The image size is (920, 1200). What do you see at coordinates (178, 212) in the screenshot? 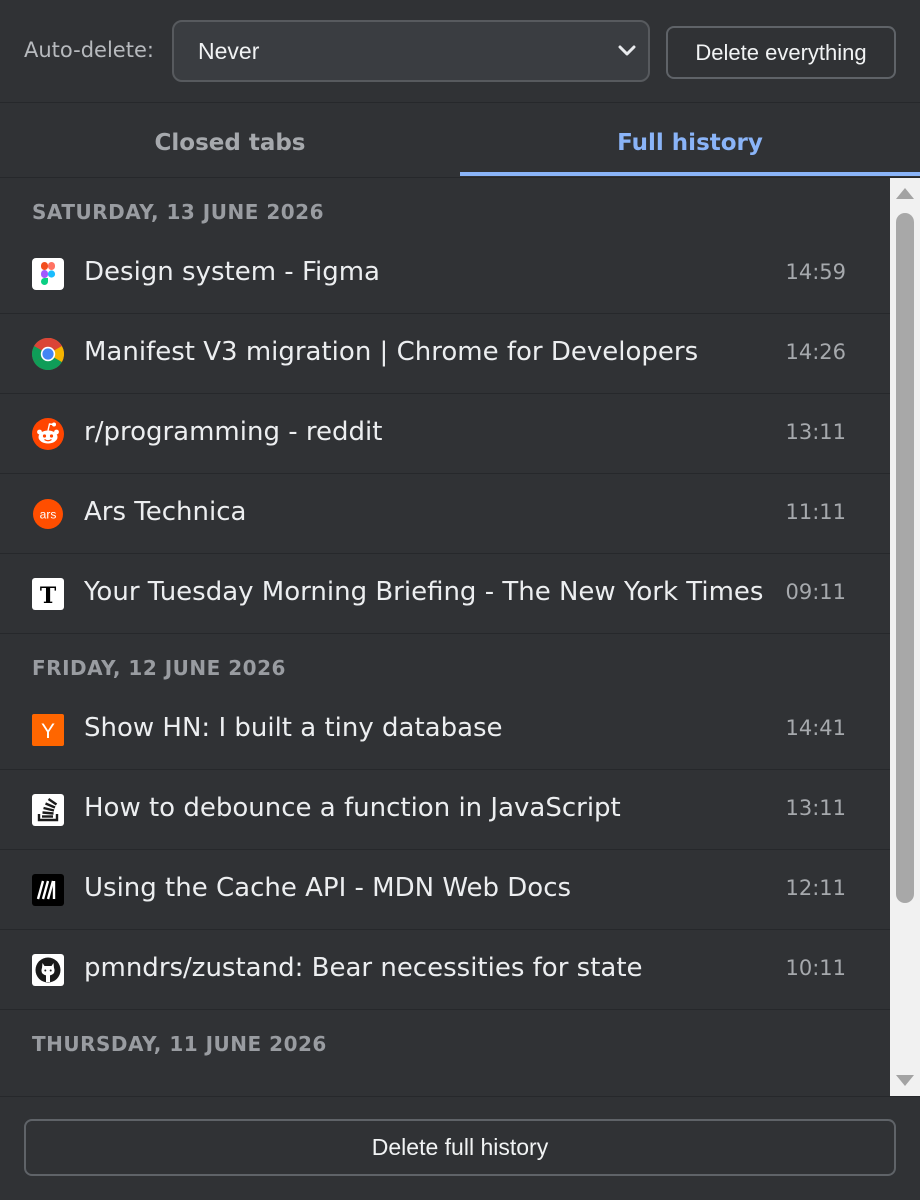
I see `date-header: SATURDAY, 13 JUNE 2026` at bounding box center [178, 212].